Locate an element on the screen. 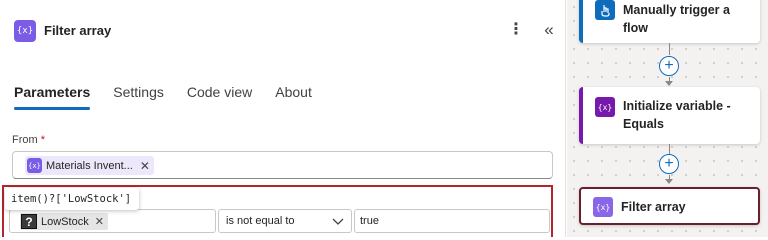 This screenshot has width=768, height=240. tab-list: Parameters Settings Code view About is located at coordinates (174, 97).